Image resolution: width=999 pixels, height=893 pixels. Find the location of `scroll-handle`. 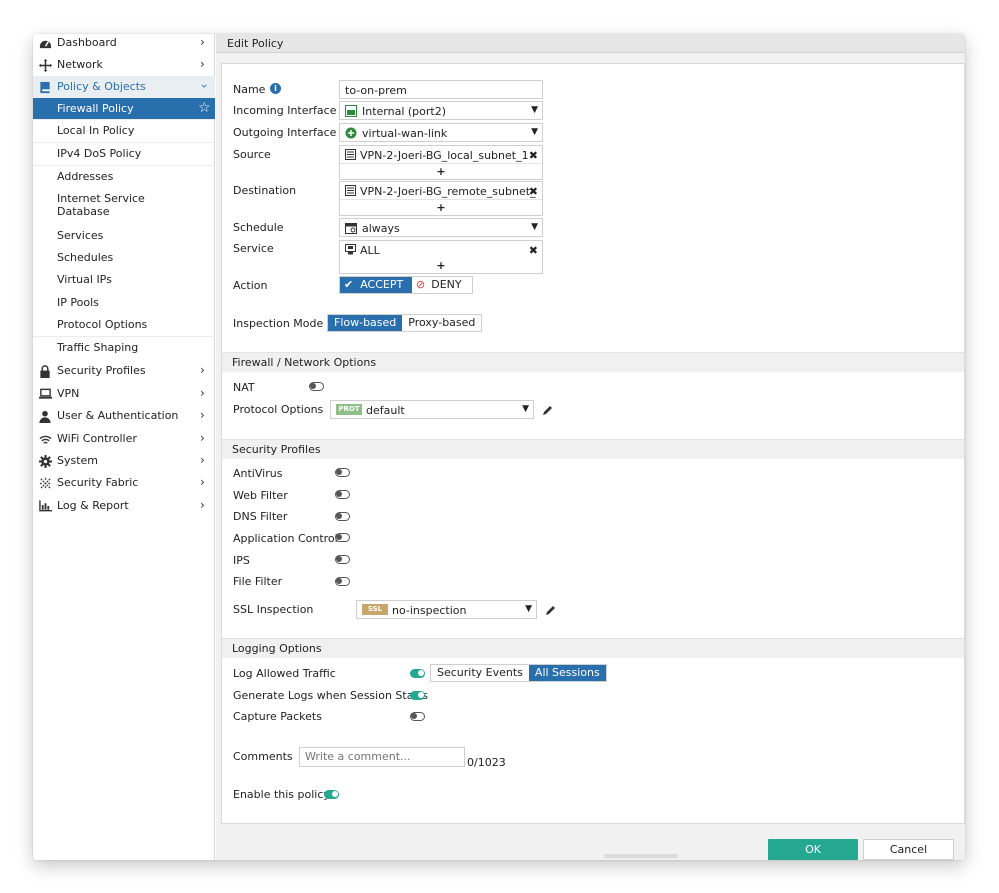

scroll-handle is located at coordinates (641, 856).